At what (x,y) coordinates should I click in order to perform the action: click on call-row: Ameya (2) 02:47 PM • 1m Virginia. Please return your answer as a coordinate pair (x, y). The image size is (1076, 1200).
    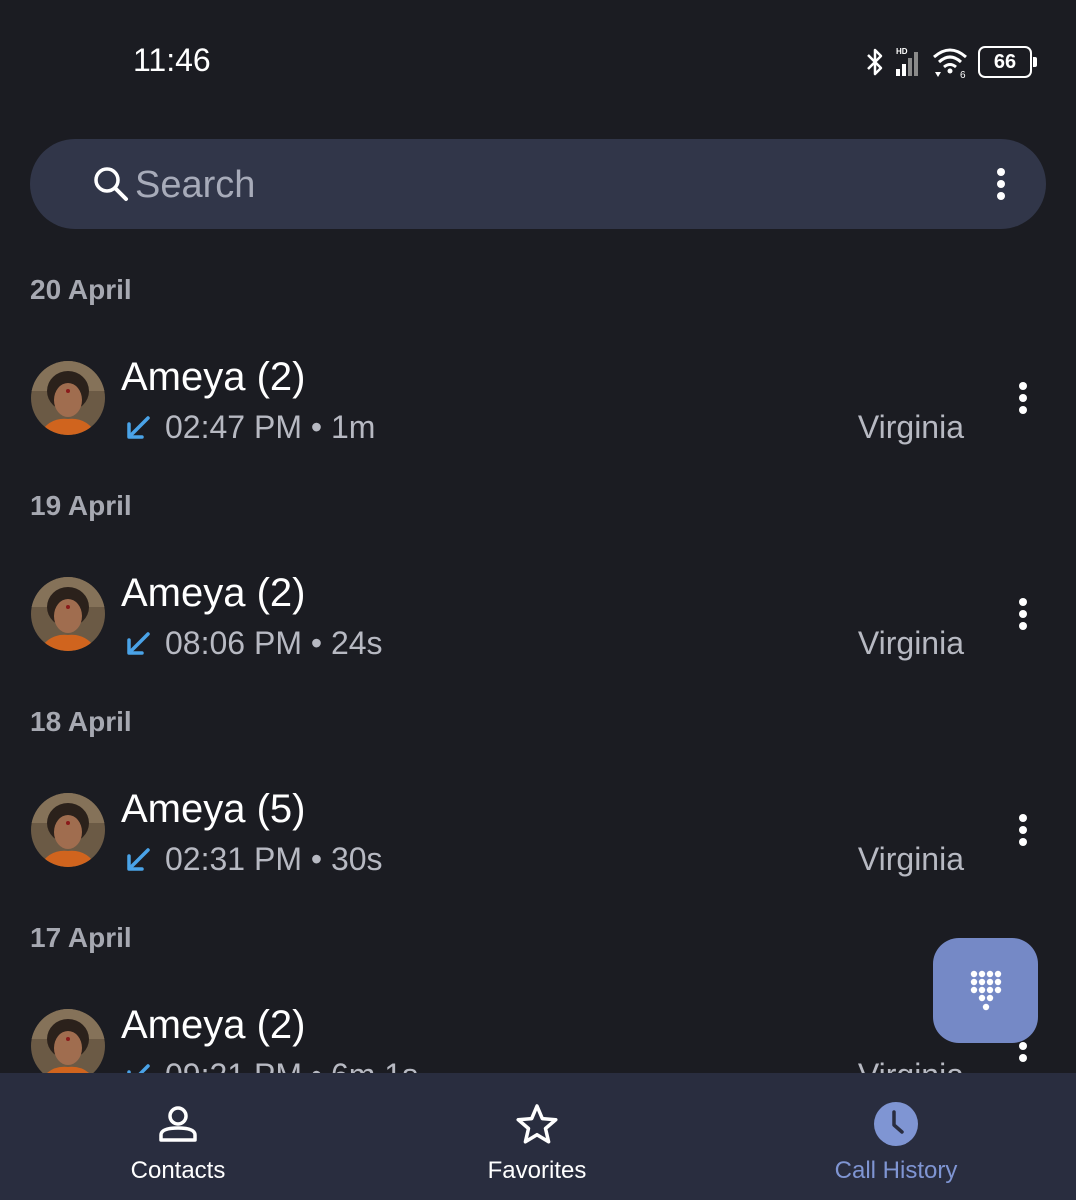
    Looking at the image, I should click on (538, 401).